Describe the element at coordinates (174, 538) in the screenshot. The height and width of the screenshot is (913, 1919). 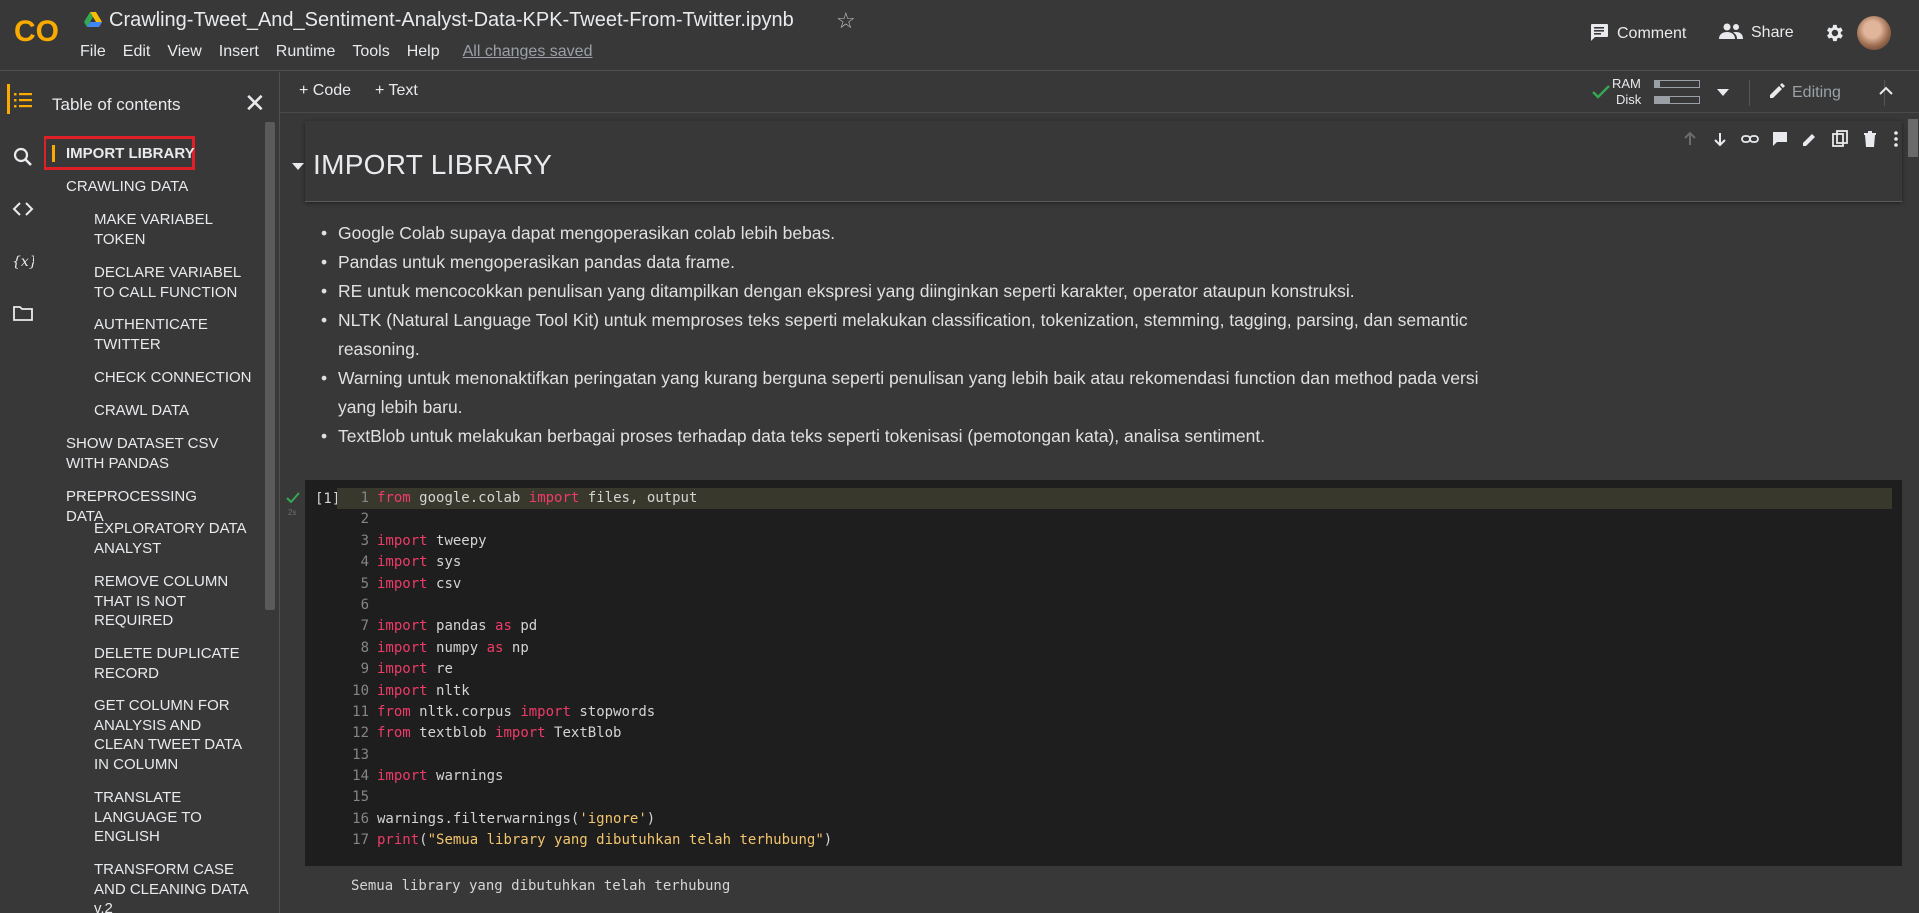
I see `toc-item-exploratory-data-analyst: EXPLORATORY DATA ANALYST` at that location.